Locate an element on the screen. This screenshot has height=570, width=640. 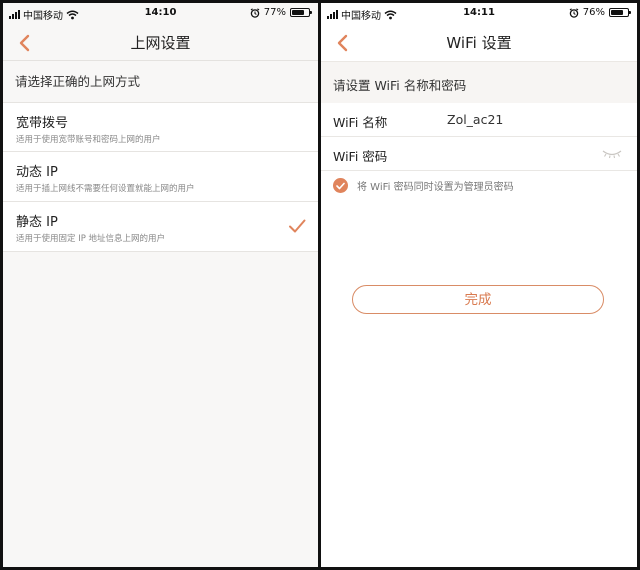
wifi-name-row: WiFi 名称 Zol_ac21 is located at coordinates (479, 120).